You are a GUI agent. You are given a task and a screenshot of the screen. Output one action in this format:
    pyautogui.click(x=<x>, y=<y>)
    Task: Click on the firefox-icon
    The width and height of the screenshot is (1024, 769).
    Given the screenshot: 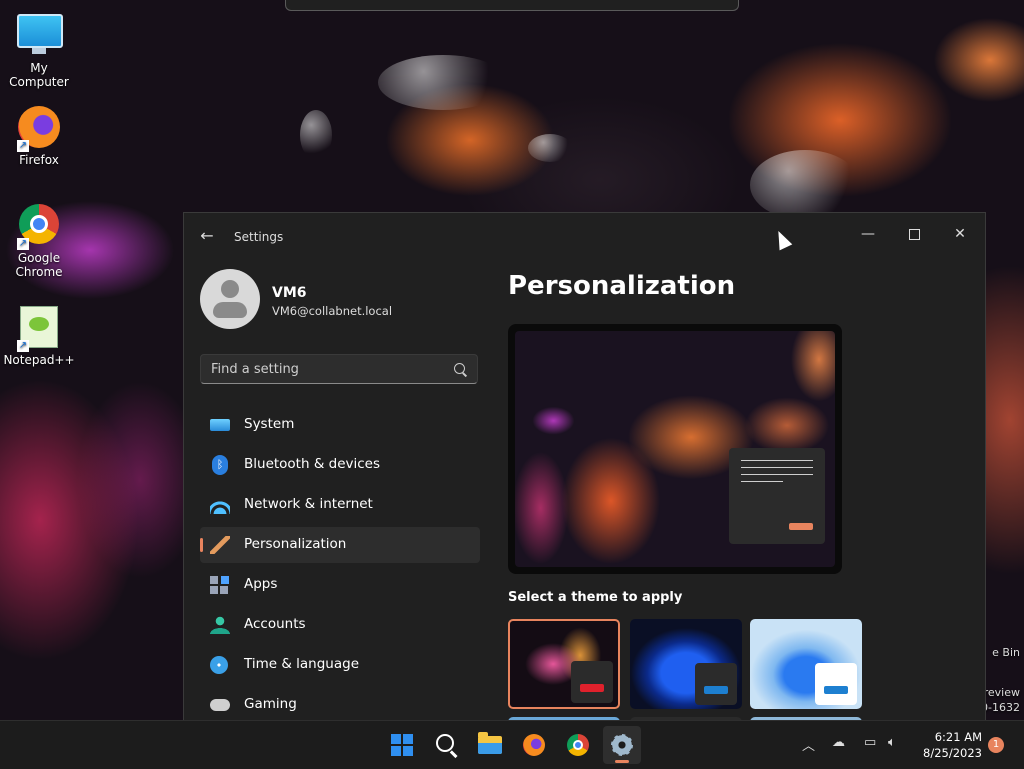 What is the action you would take?
    pyautogui.click(x=534, y=745)
    